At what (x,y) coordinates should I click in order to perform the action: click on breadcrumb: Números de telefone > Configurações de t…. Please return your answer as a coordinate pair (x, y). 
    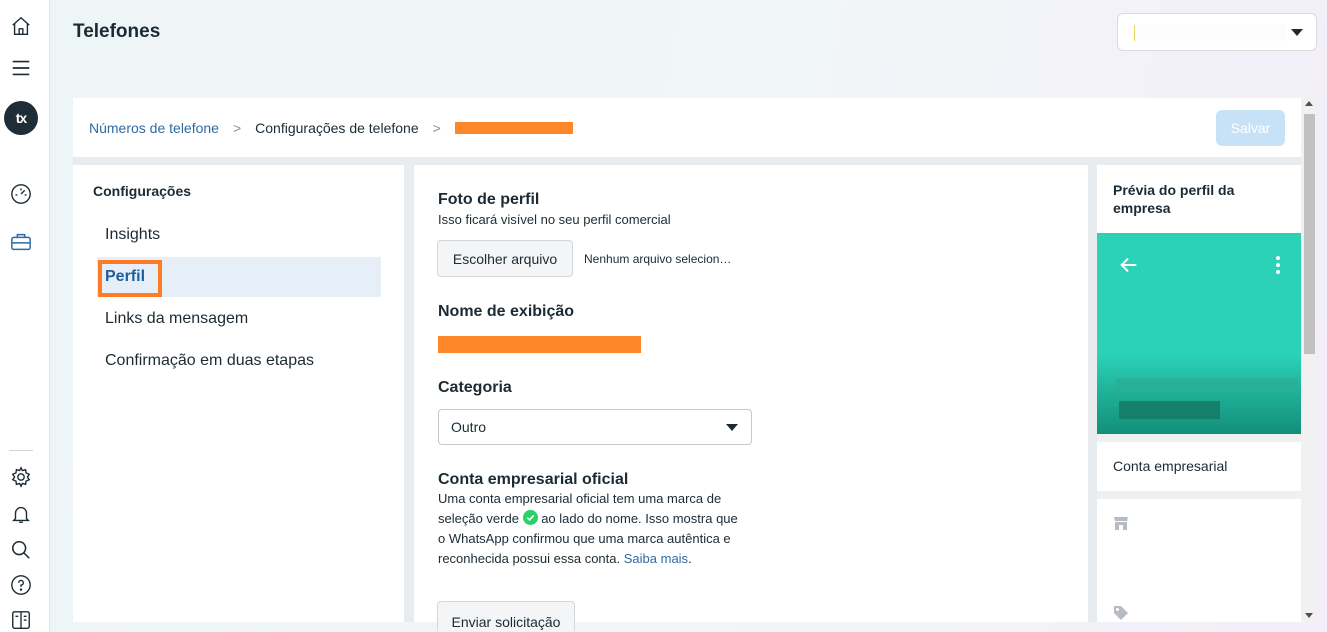
    Looking at the image, I should click on (687, 127).